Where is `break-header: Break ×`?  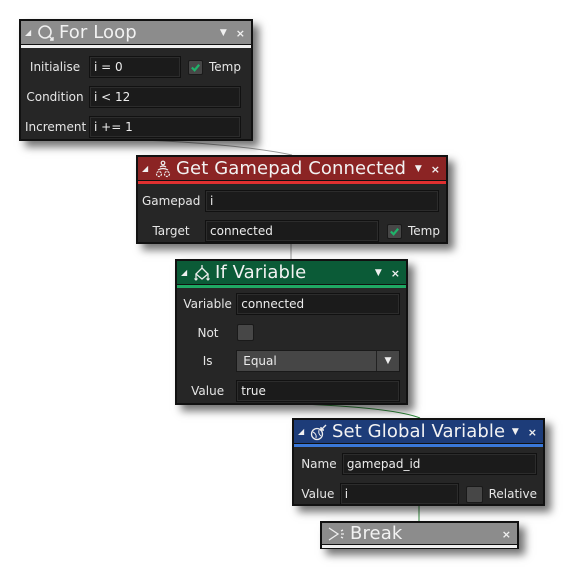
break-header: Break × is located at coordinates (419, 534).